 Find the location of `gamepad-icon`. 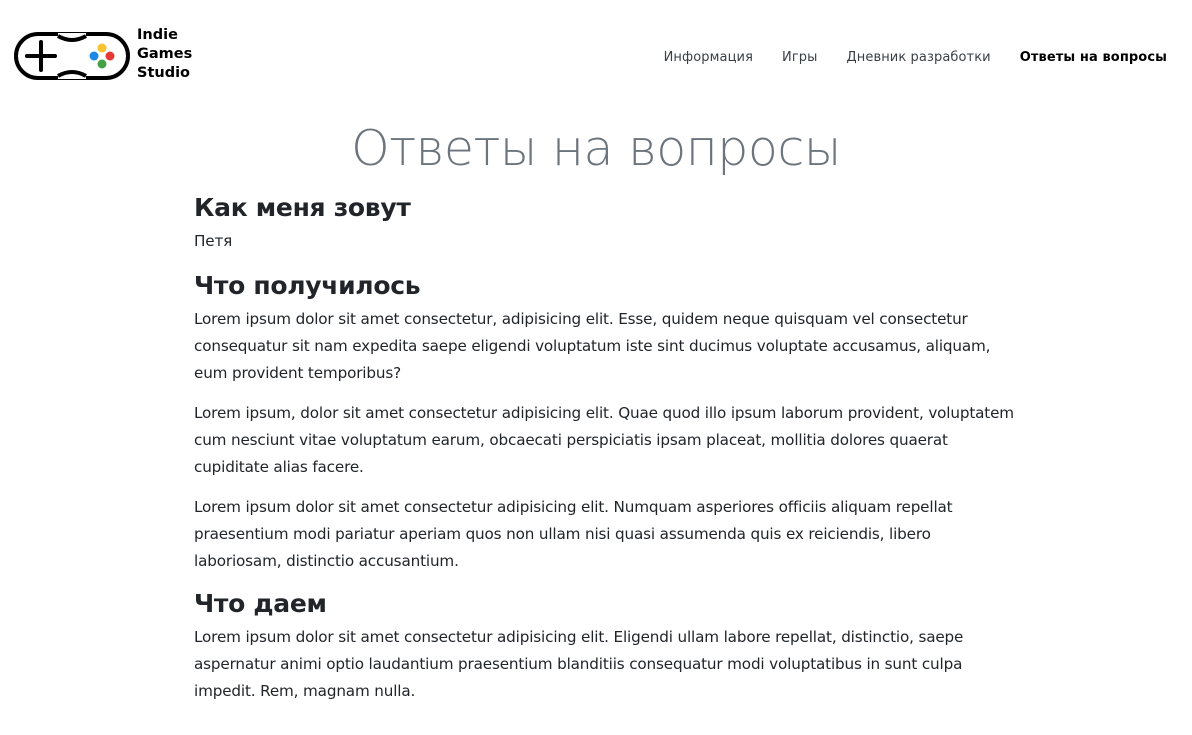

gamepad-icon is located at coordinates (72, 56).